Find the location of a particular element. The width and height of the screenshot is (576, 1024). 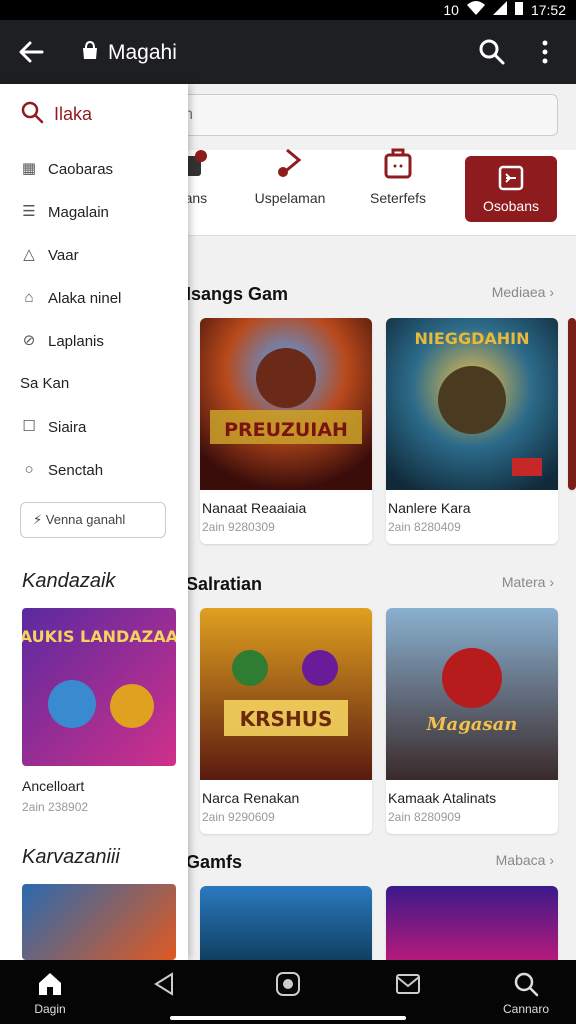

game-card: PREUZUIAH Nanaat Reaaiaia 2ain 9280309 is located at coordinates (286, 431).